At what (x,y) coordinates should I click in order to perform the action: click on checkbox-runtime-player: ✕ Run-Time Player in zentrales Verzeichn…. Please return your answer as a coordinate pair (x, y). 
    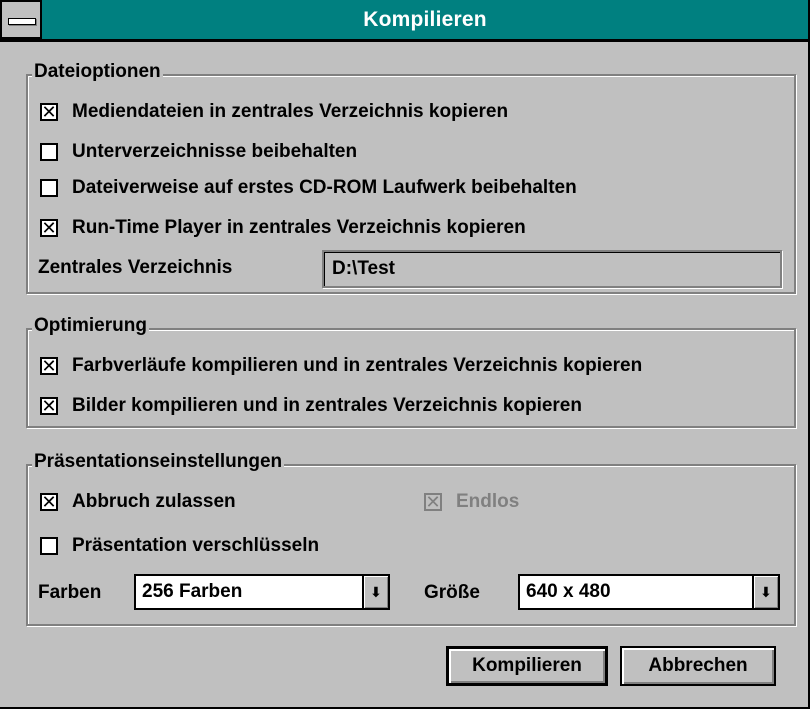
    Looking at the image, I should click on (283, 228).